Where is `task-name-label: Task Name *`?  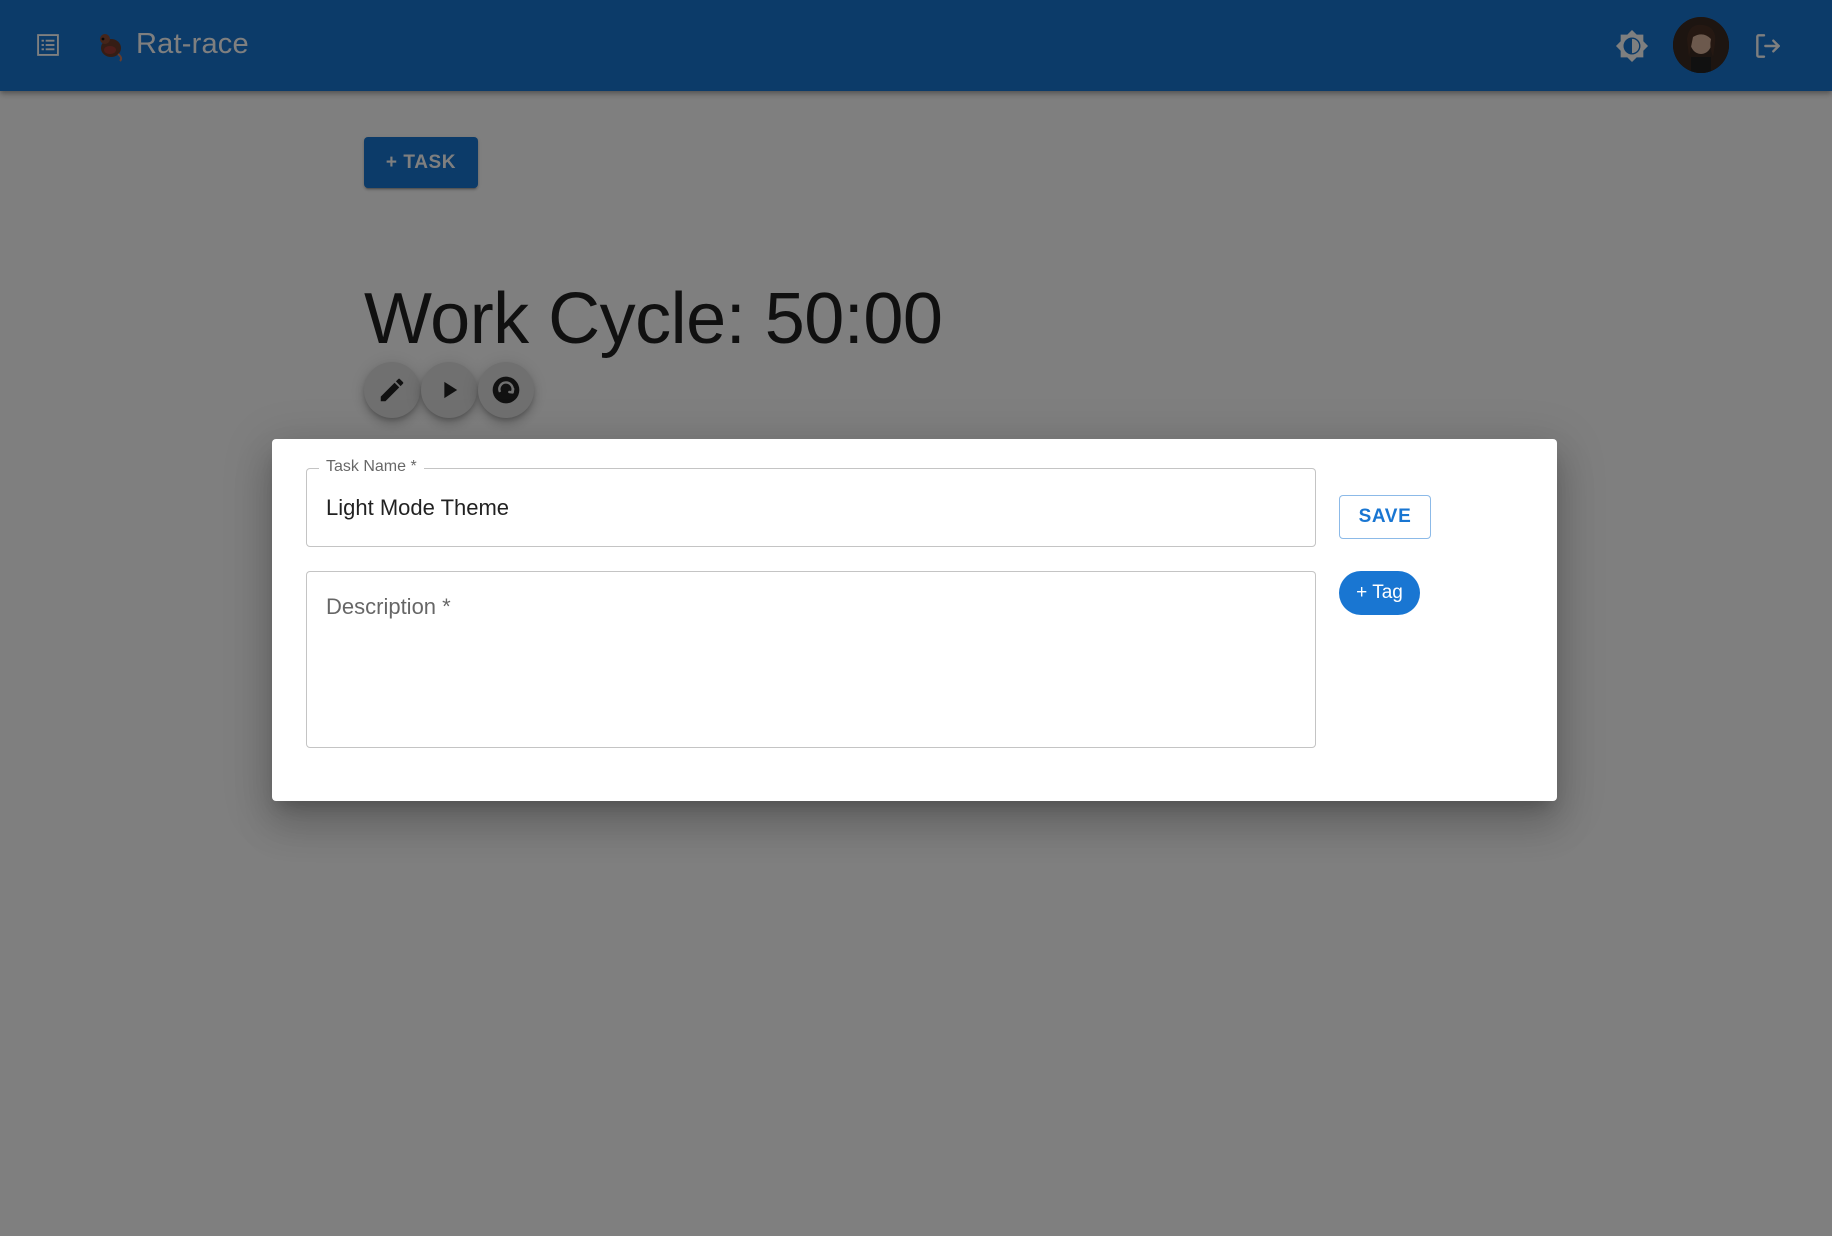 task-name-label: Task Name * is located at coordinates (371, 467).